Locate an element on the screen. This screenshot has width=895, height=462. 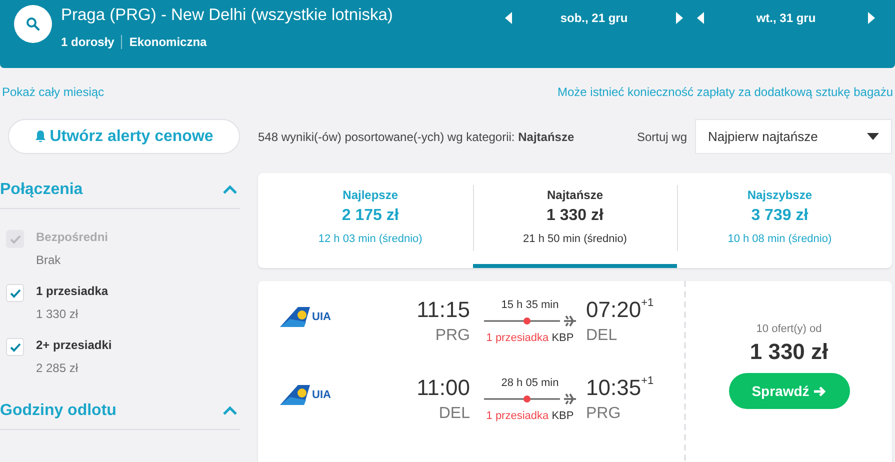
filter-option-price: 1 330 zł is located at coordinates (58, 314).